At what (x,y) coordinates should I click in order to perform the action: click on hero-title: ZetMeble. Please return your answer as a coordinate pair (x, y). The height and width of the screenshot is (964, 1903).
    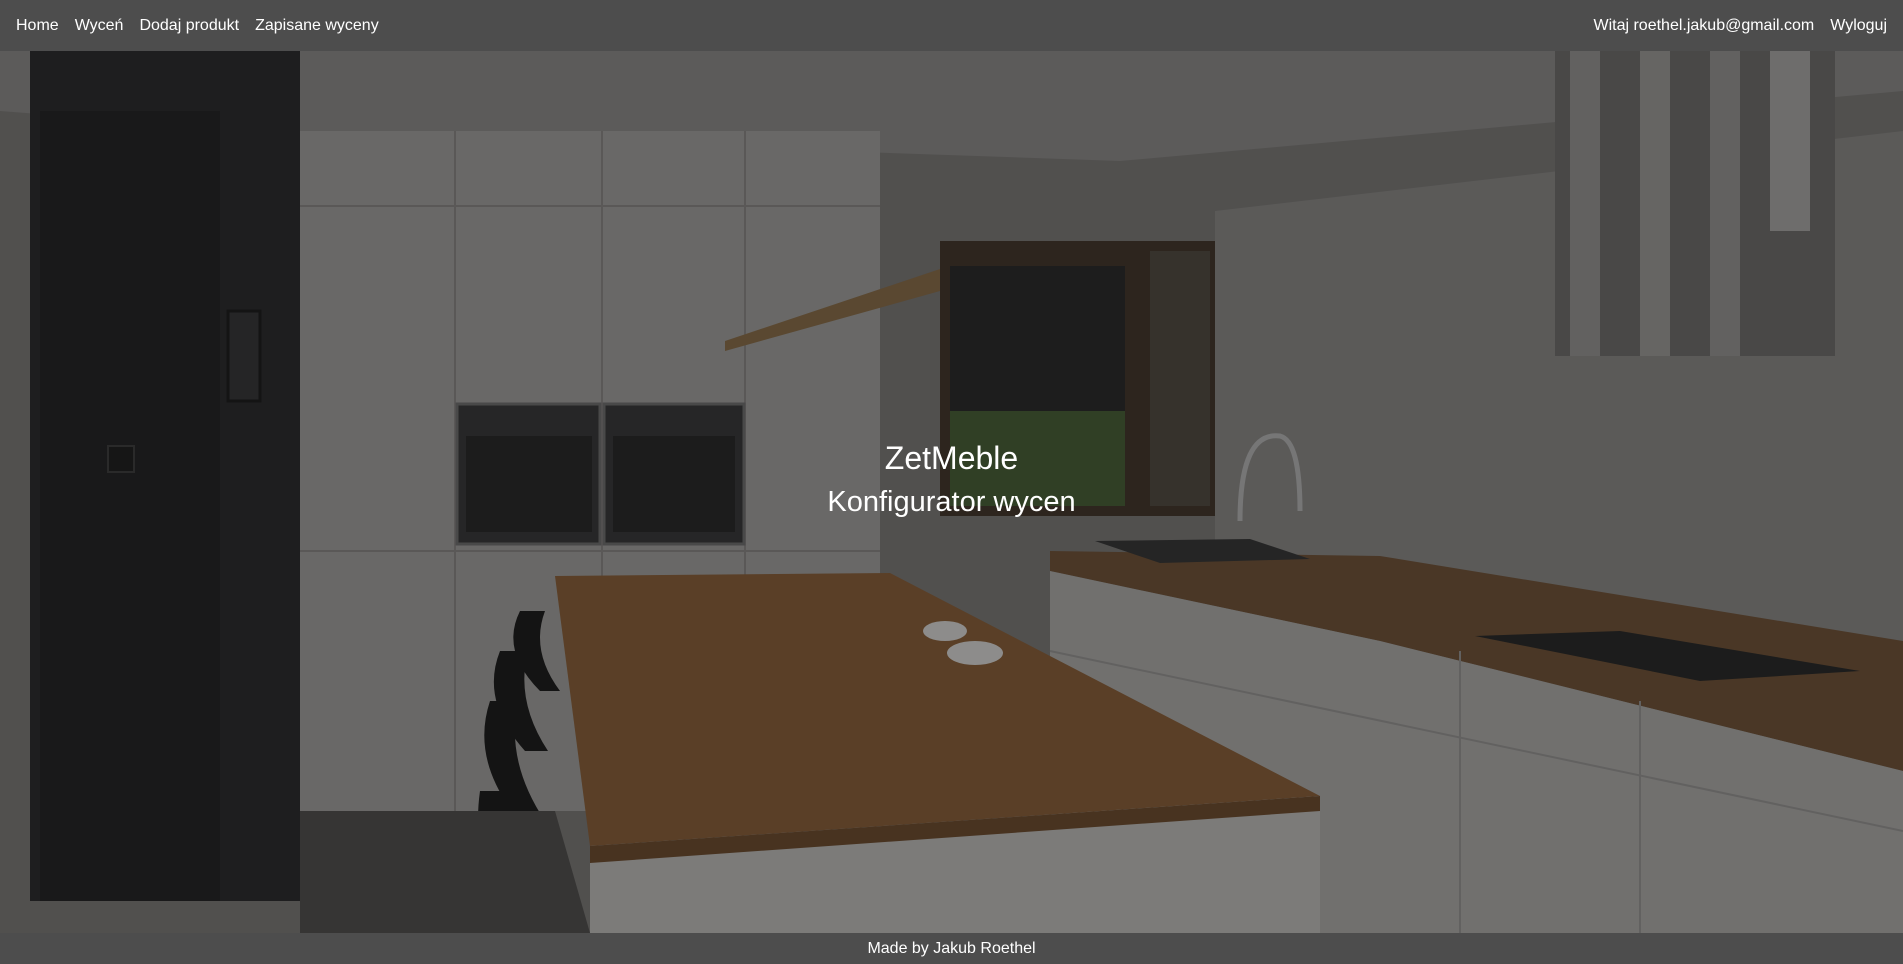
    Looking at the image, I should click on (951, 458).